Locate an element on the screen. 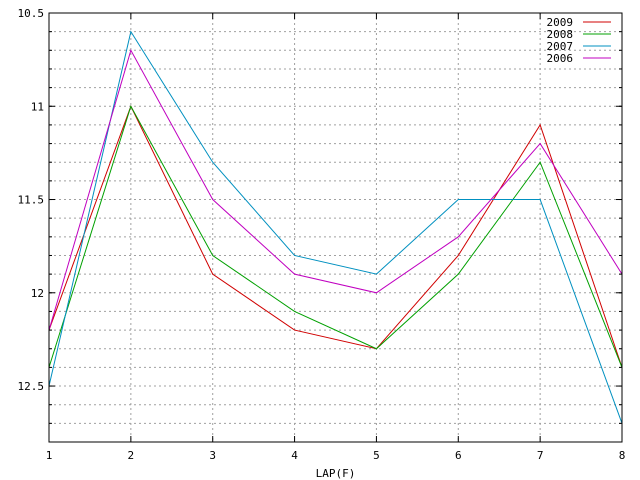  x-tick-label: 6 is located at coordinates (458, 455).